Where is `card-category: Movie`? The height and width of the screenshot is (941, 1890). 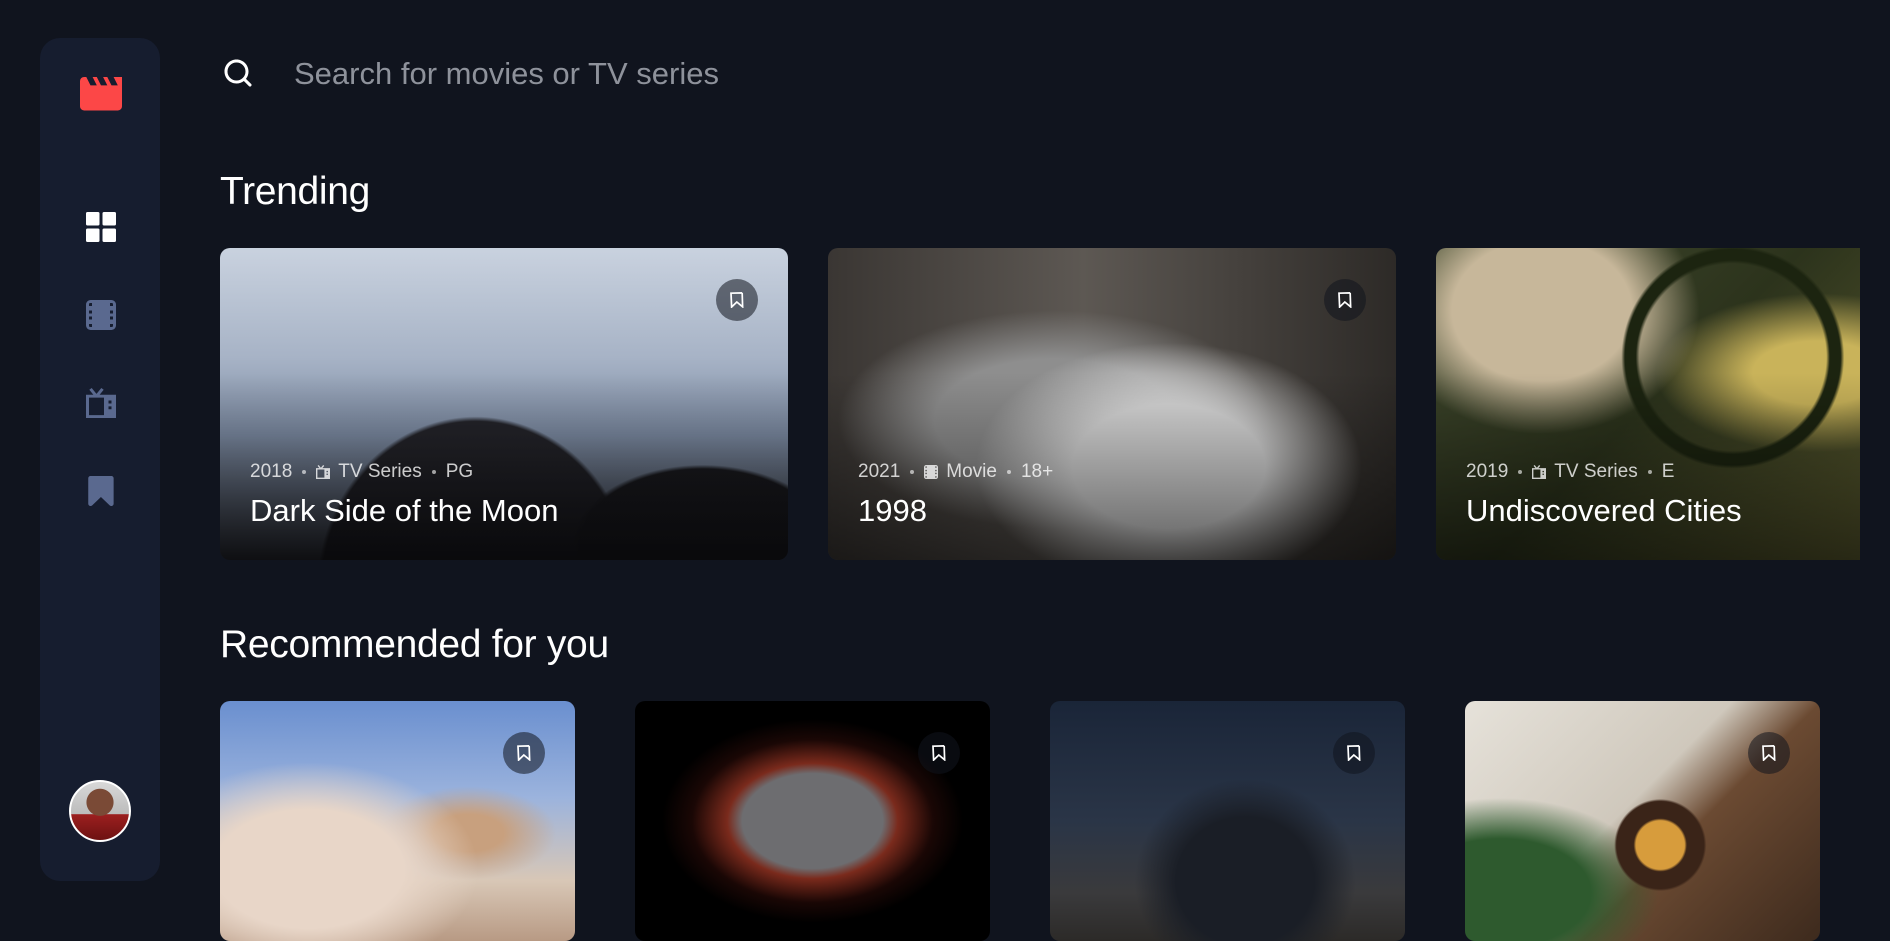
card-category: Movie is located at coordinates (960, 472).